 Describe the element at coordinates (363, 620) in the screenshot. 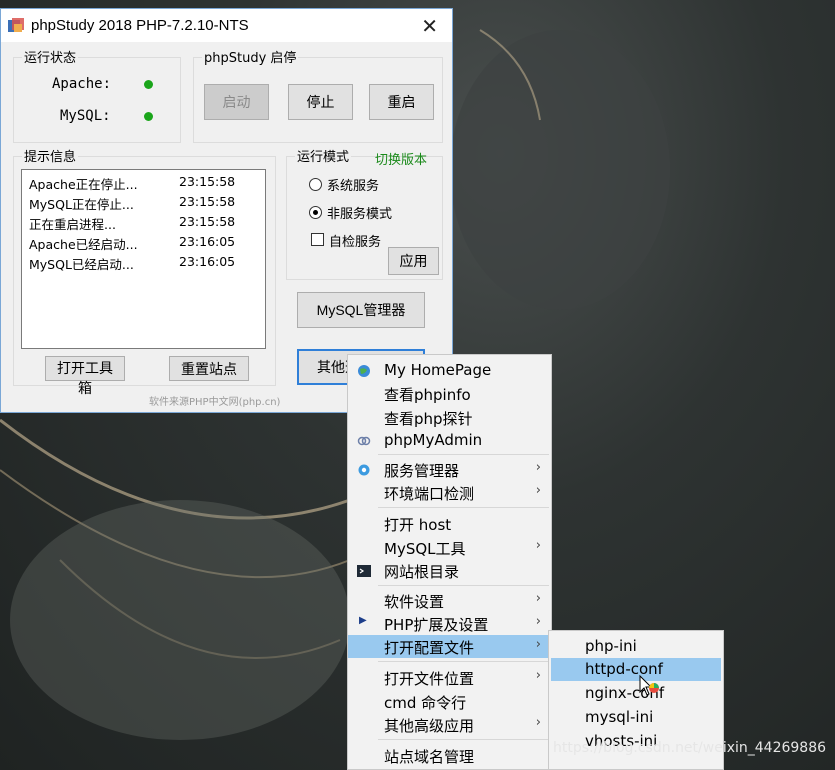

I see `triangle-marker-icon: ▶` at that location.